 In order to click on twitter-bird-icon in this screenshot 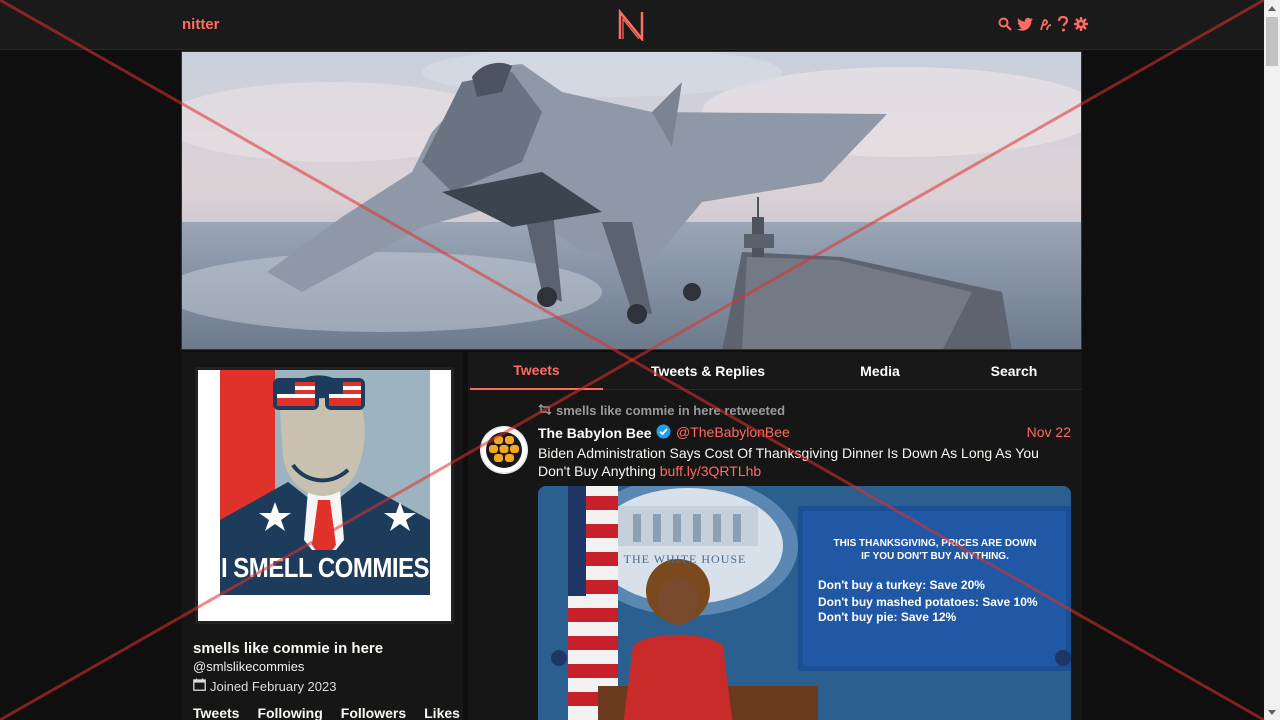, I will do `click(1025, 24)`.